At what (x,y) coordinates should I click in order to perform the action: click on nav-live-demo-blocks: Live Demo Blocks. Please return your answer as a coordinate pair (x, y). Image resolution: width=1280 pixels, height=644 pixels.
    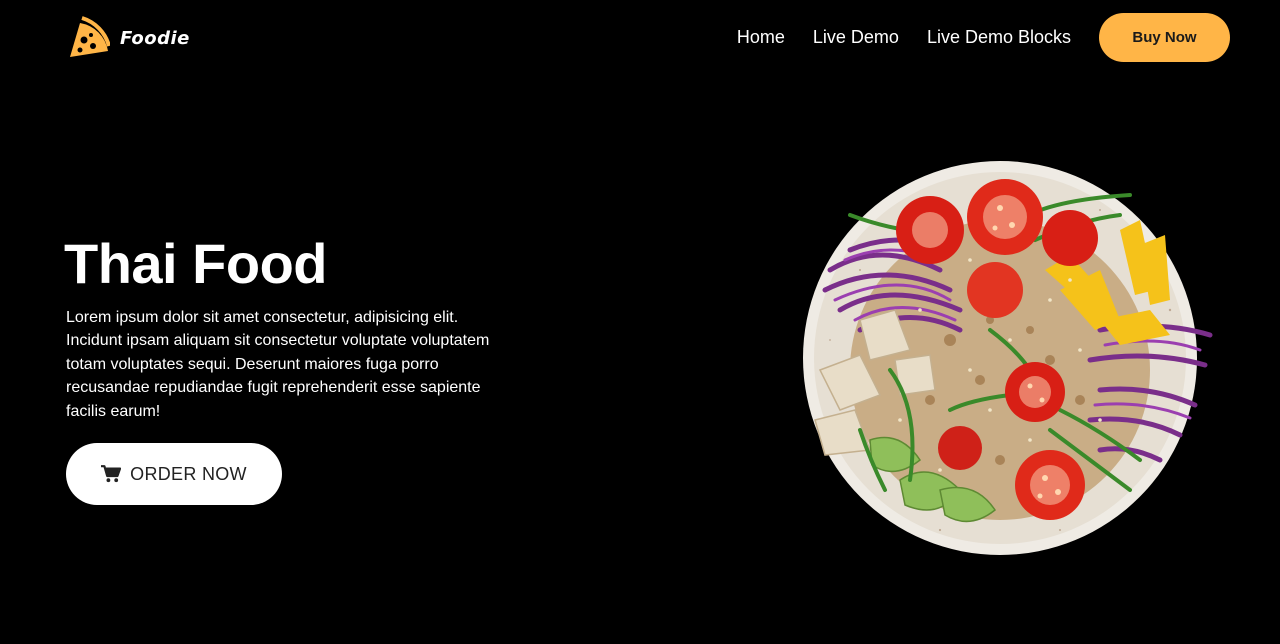
    Looking at the image, I should click on (999, 37).